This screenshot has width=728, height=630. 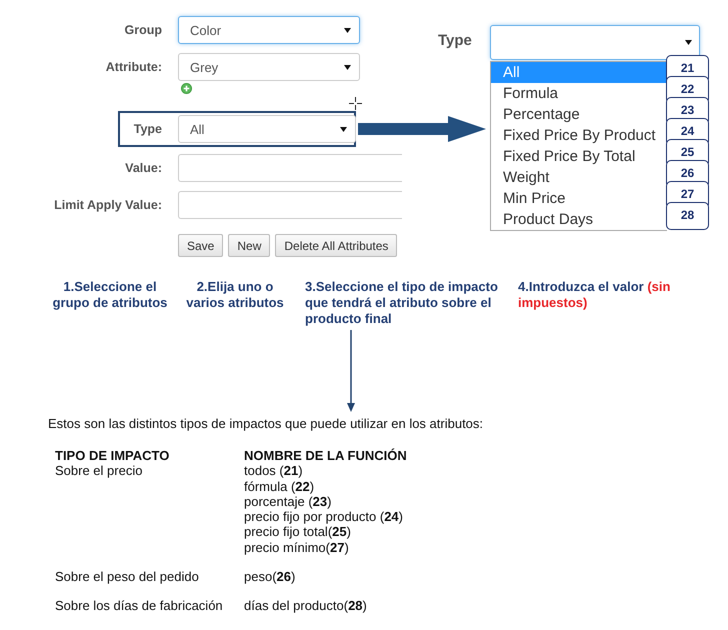 I want to click on dropdown-option: Weight, so click(x=579, y=177).